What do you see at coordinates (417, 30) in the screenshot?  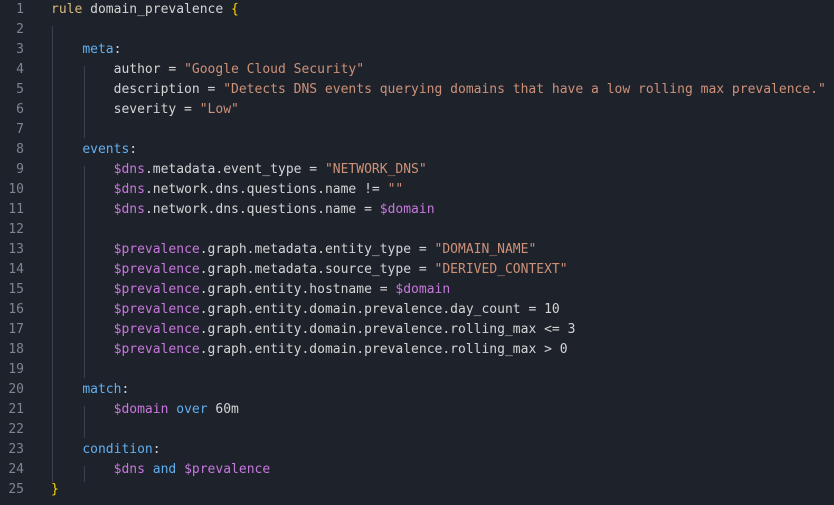 I see `code-line: 2` at bounding box center [417, 30].